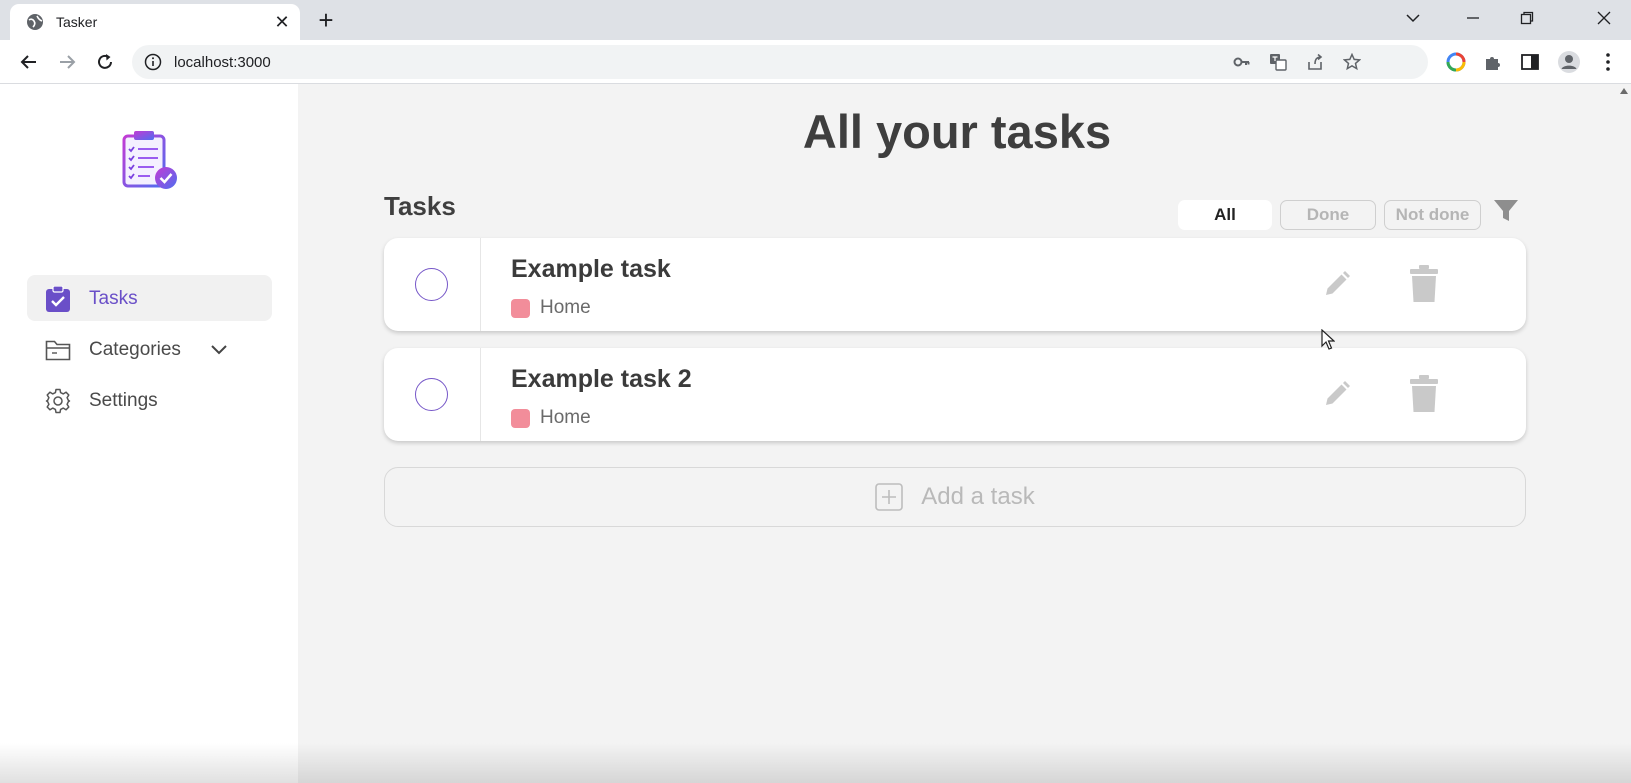 Image resolution: width=1631 pixels, height=783 pixels. What do you see at coordinates (1506, 211) in the screenshot?
I see `filter-funnel-icon` at bounding box center [1506, 211].